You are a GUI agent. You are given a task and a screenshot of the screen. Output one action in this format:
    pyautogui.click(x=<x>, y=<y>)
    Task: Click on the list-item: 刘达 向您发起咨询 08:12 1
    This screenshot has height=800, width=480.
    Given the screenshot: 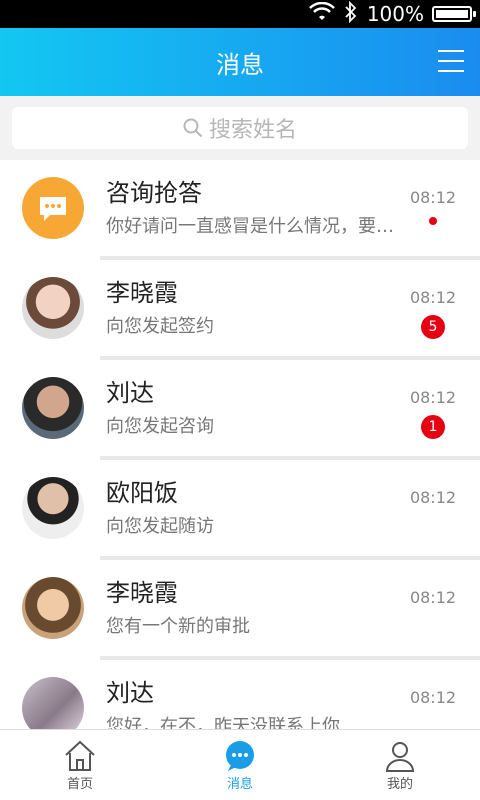 What is the action you would take?
    pyautogui.click(x=240, y=408)
    